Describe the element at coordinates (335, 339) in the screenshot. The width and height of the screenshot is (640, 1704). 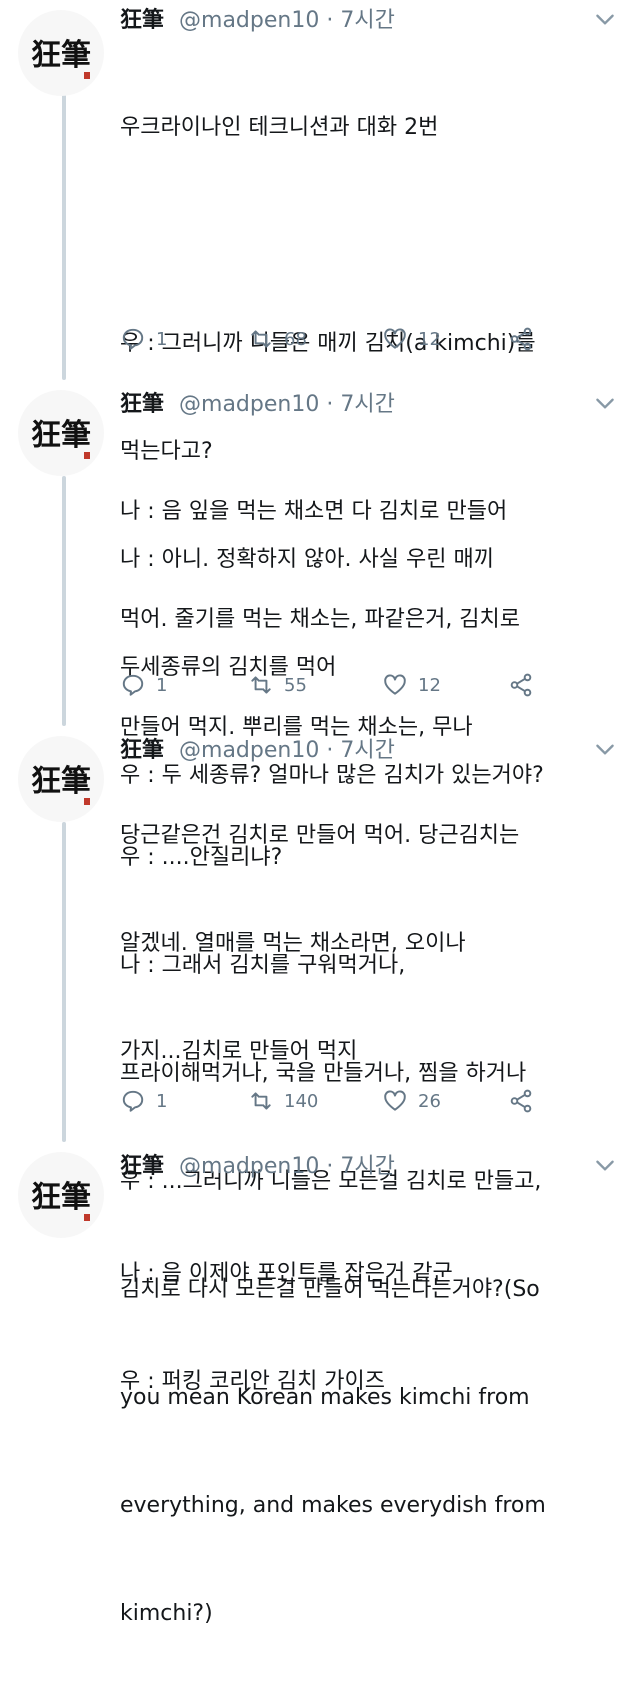
I see `tweet-actions: 1 68 12` at that location.